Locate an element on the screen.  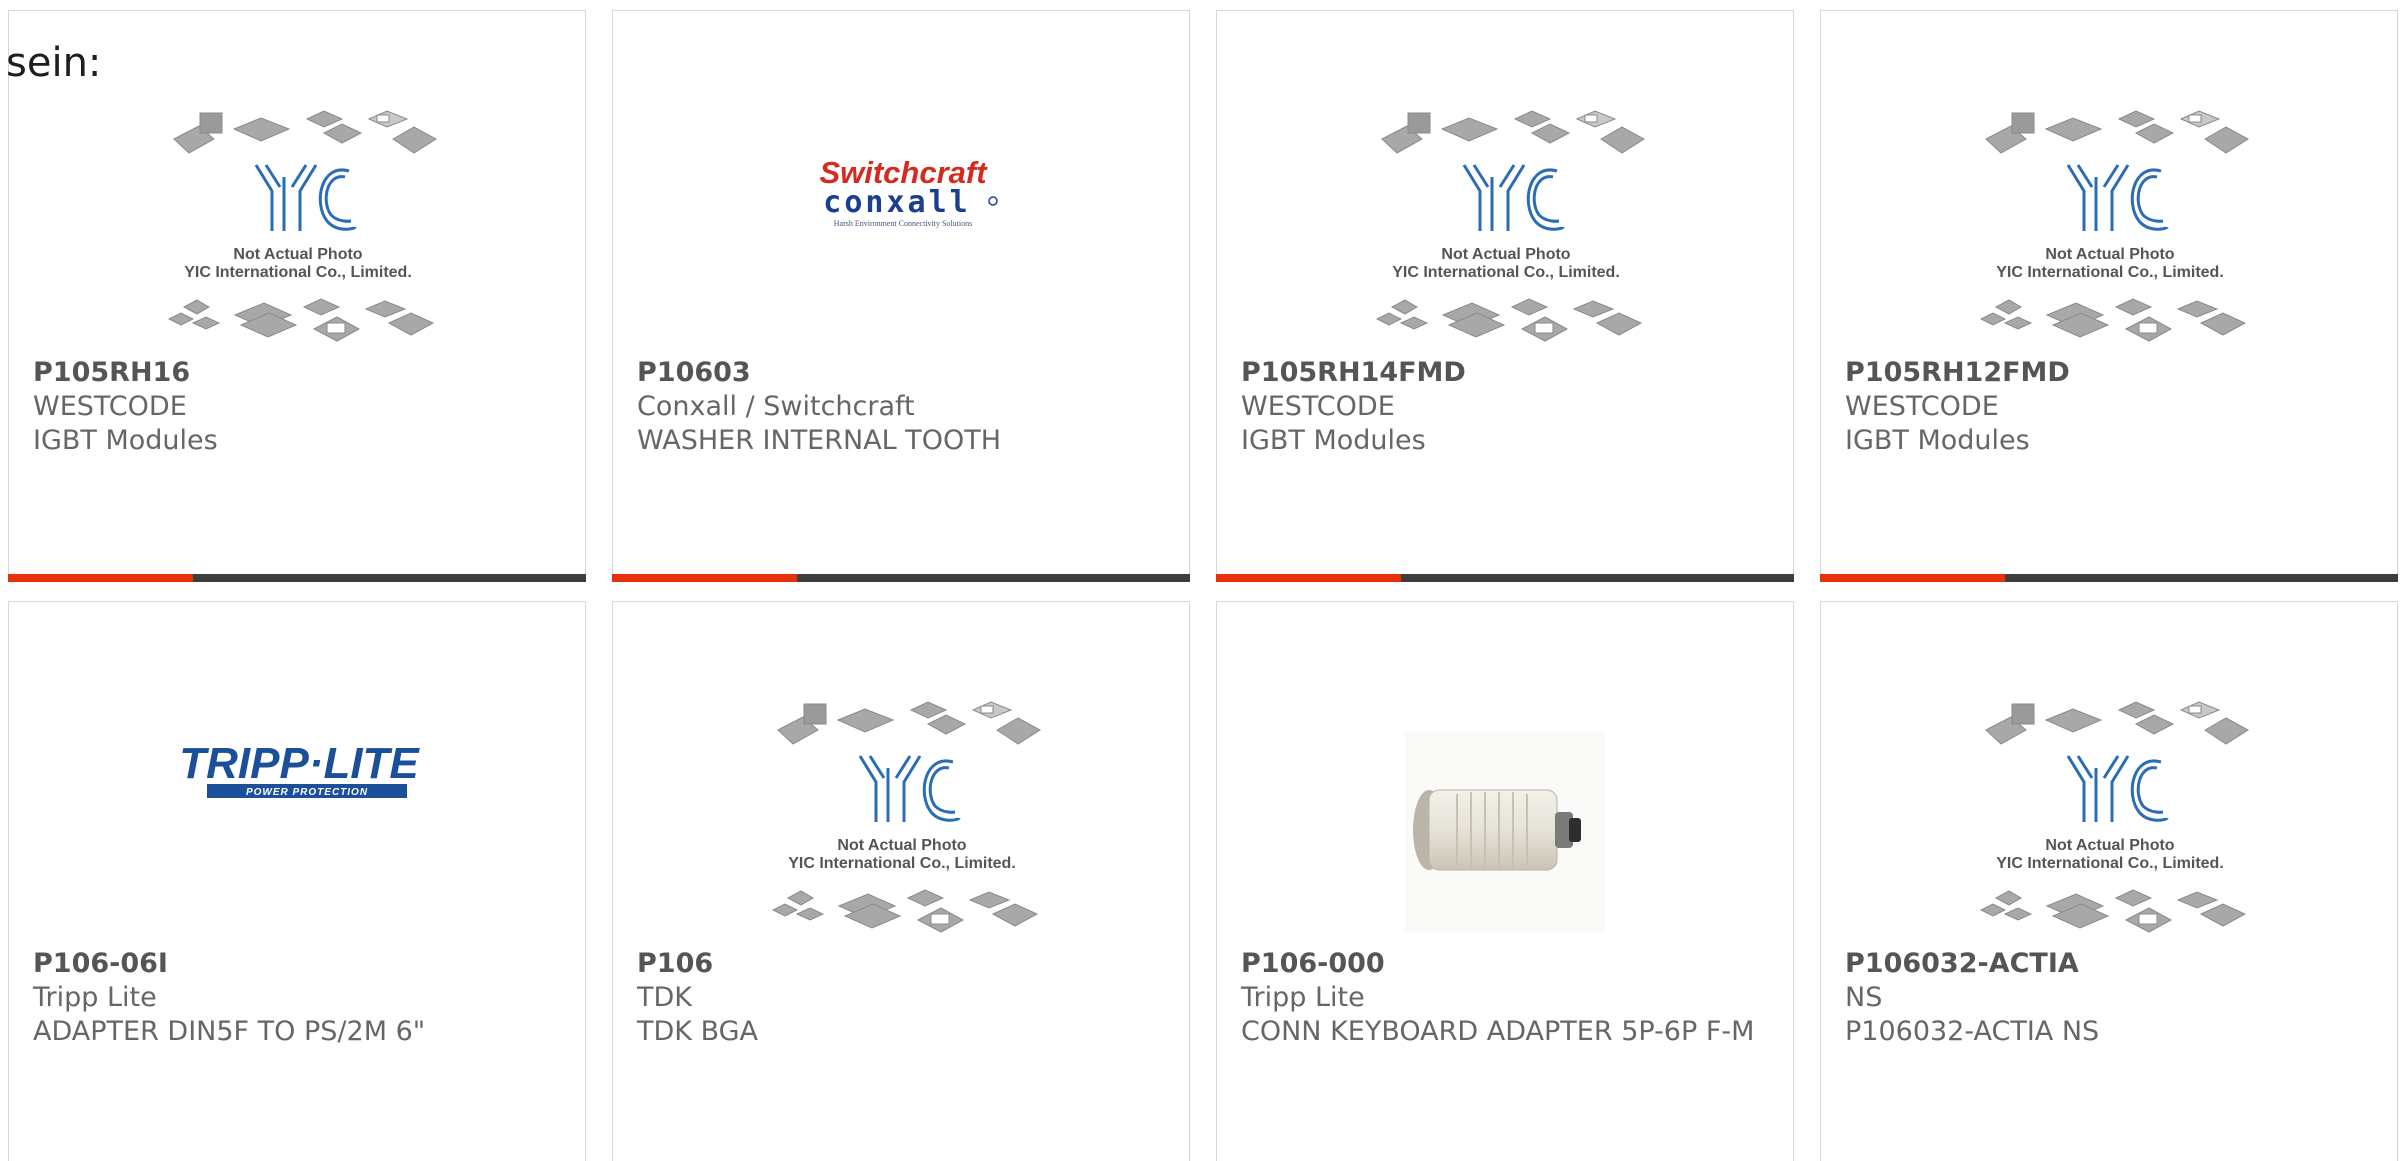
product-image is located at coordinates (1505, 802).